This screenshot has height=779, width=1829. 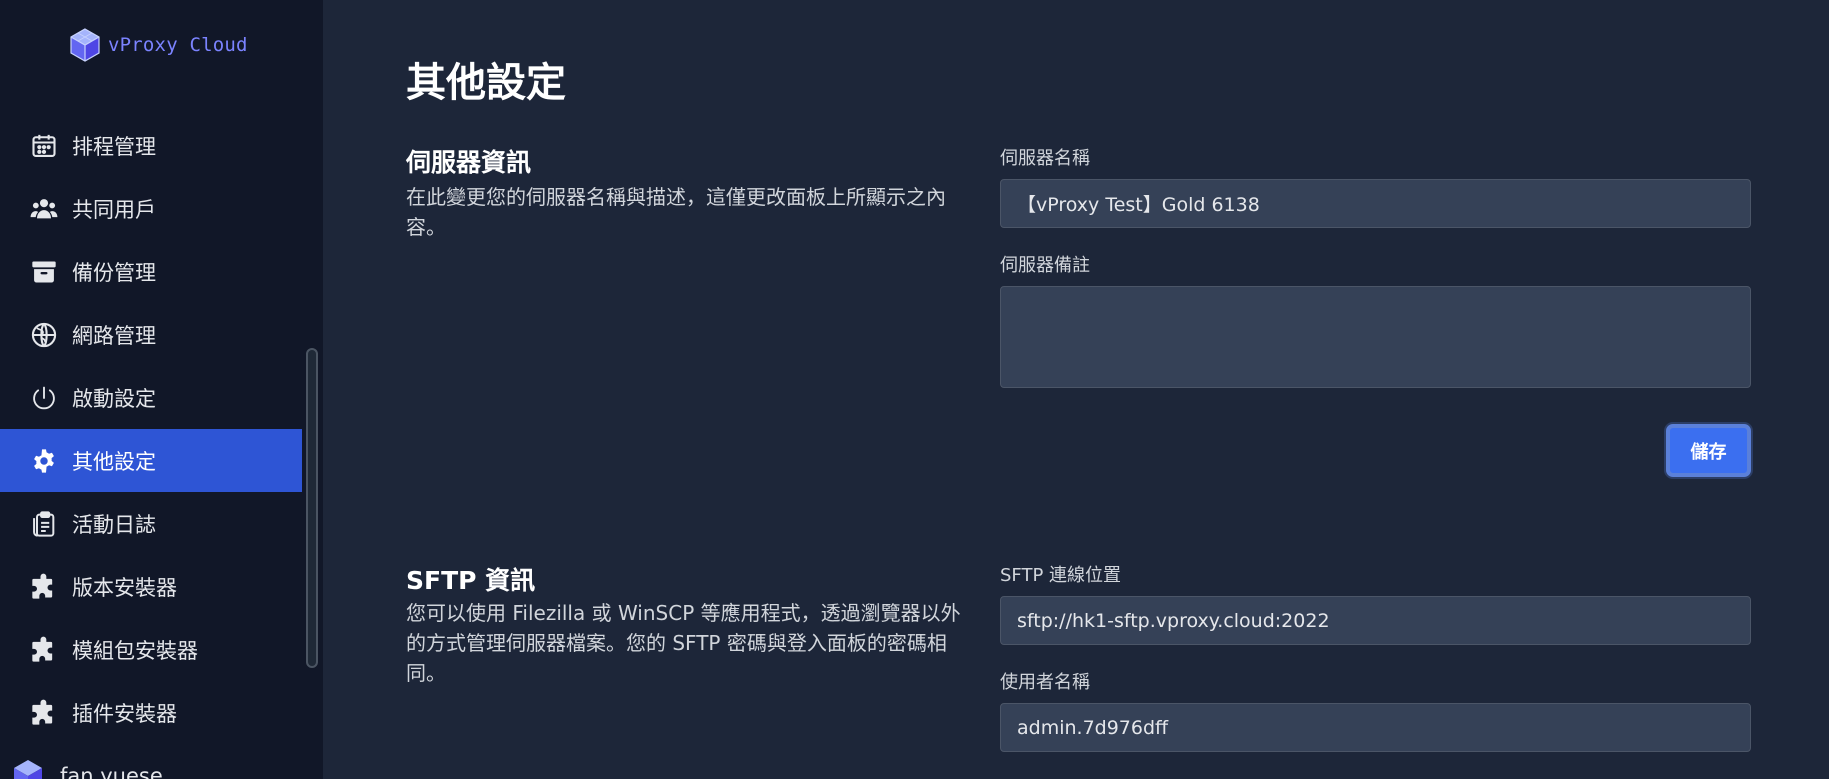 I want to click on sftp-address-input, so click(x=1375, y=620).